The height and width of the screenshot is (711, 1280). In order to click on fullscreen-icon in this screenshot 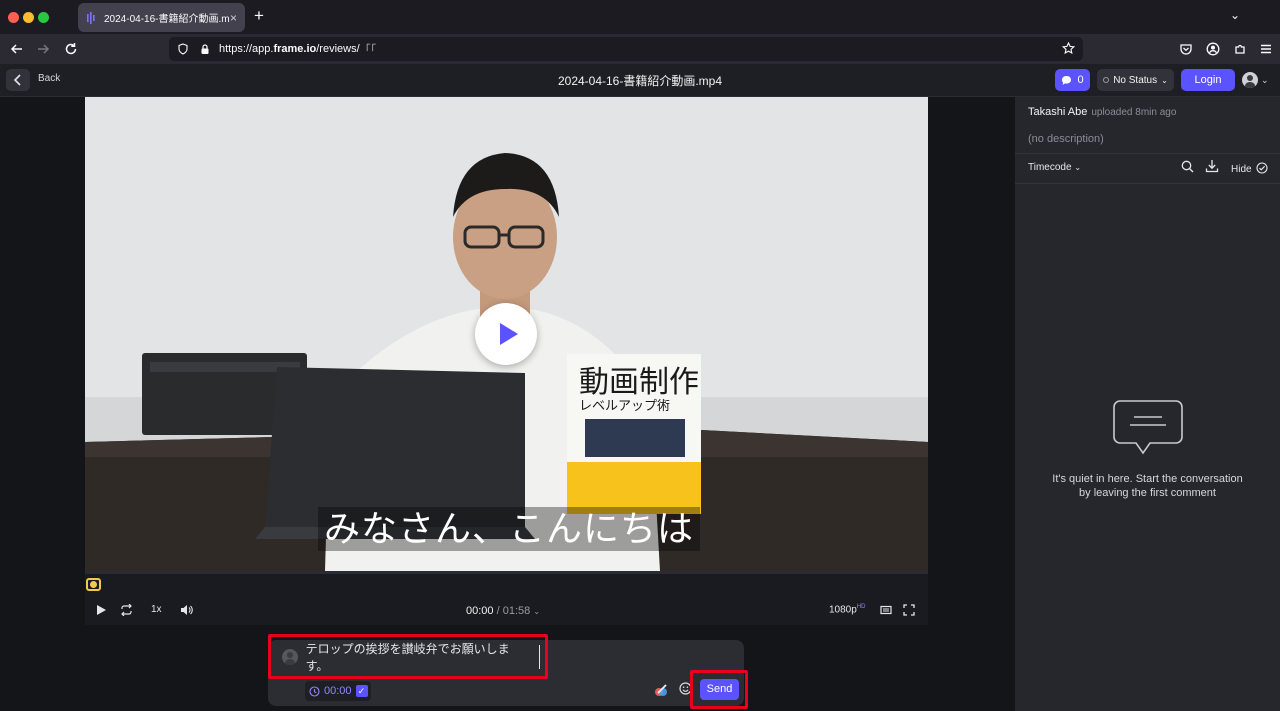, I will do `click(909, 610)`.